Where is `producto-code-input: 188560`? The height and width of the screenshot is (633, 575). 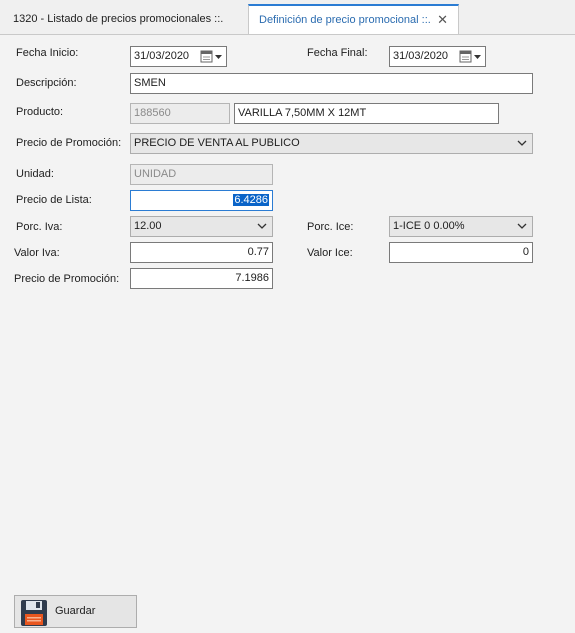
producto-code-input: 188560 is located at coordinates (180, 113).